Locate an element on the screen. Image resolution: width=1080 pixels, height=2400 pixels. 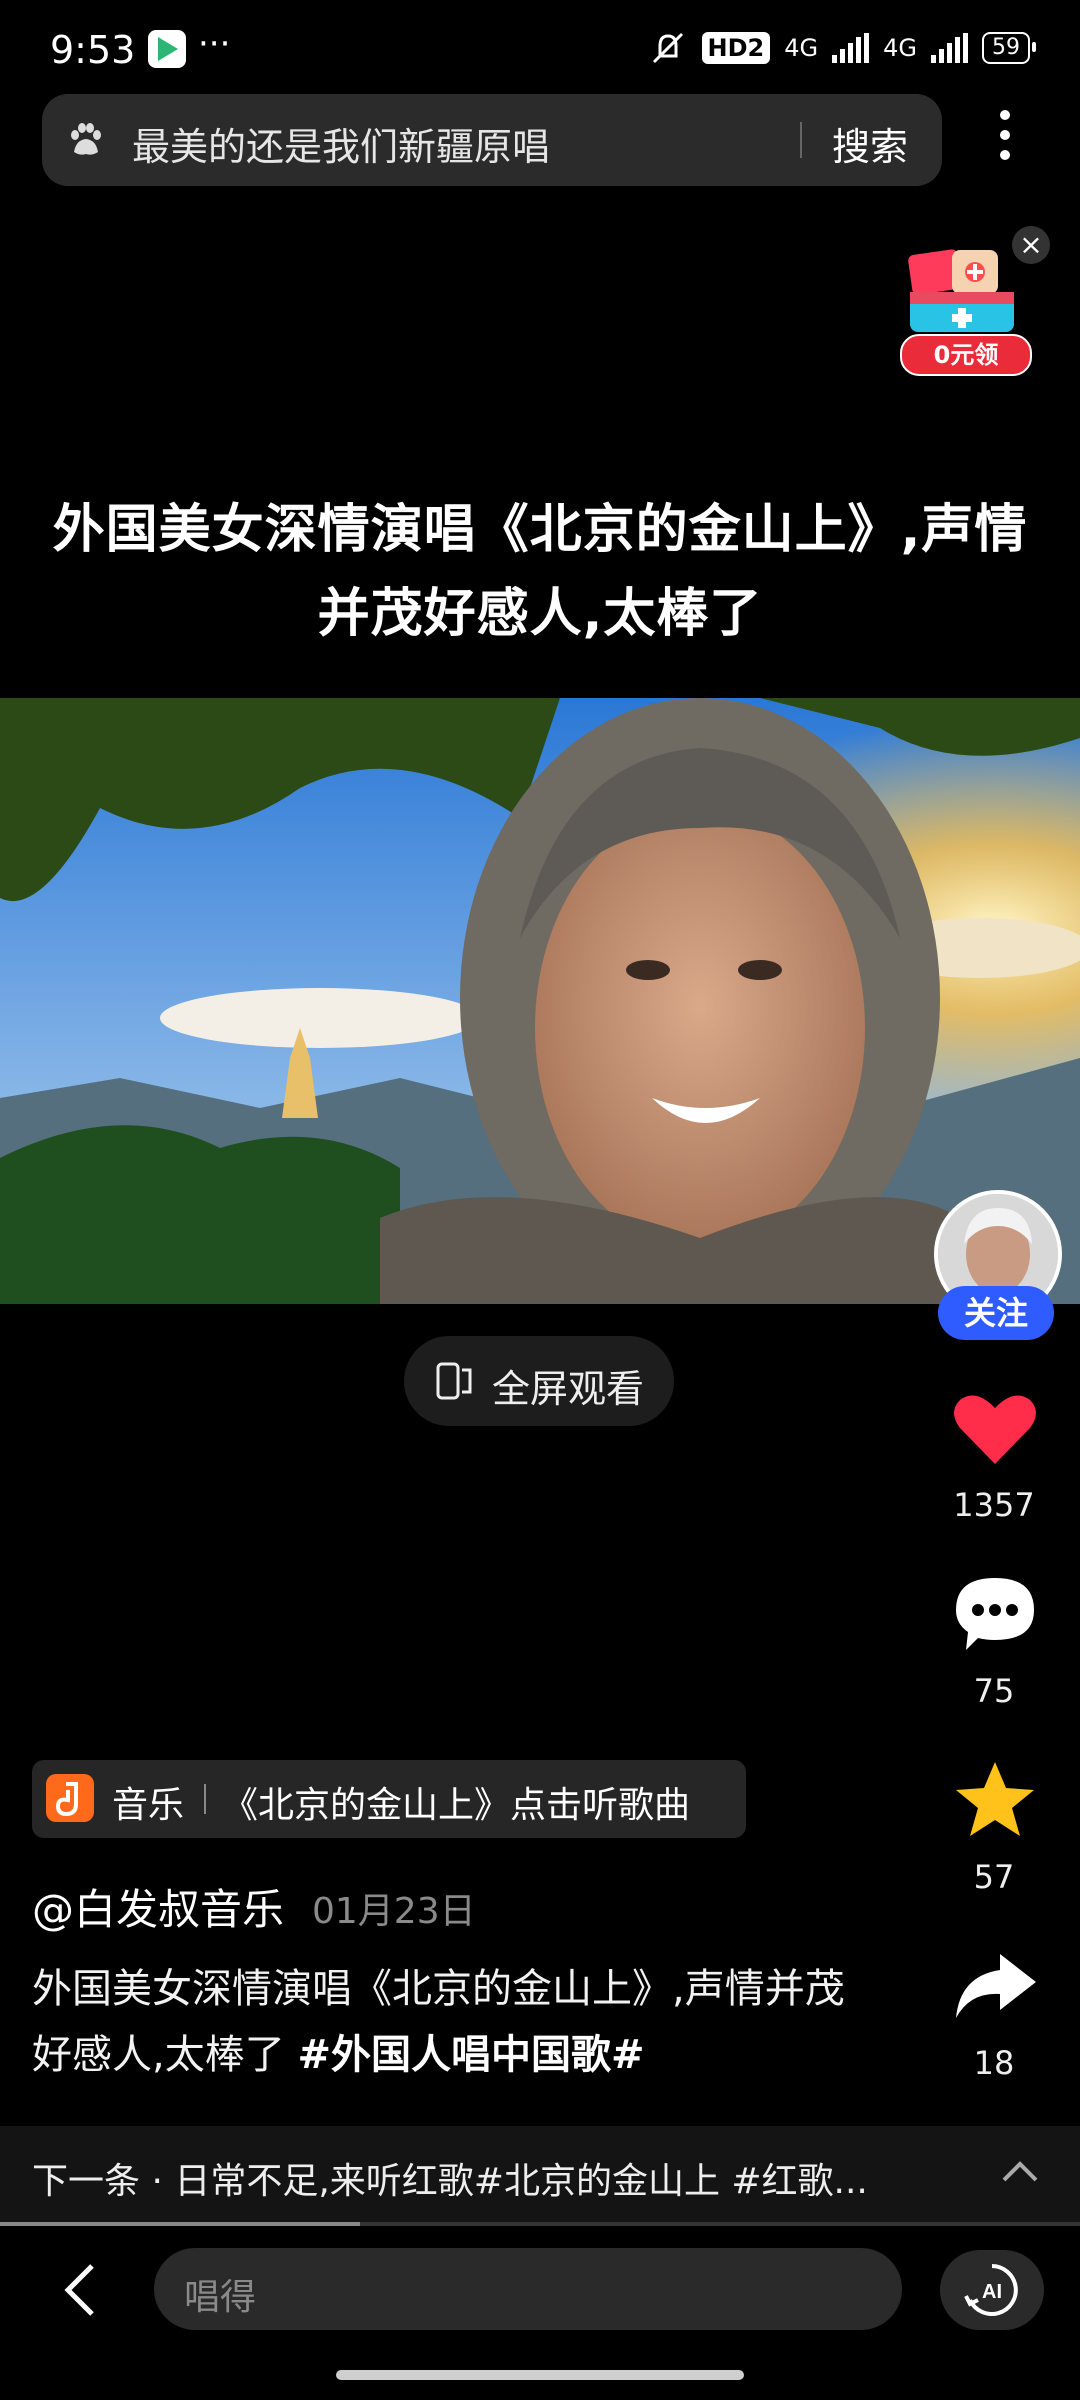
like-count: 1357 is located at coordinates (994, 1505).